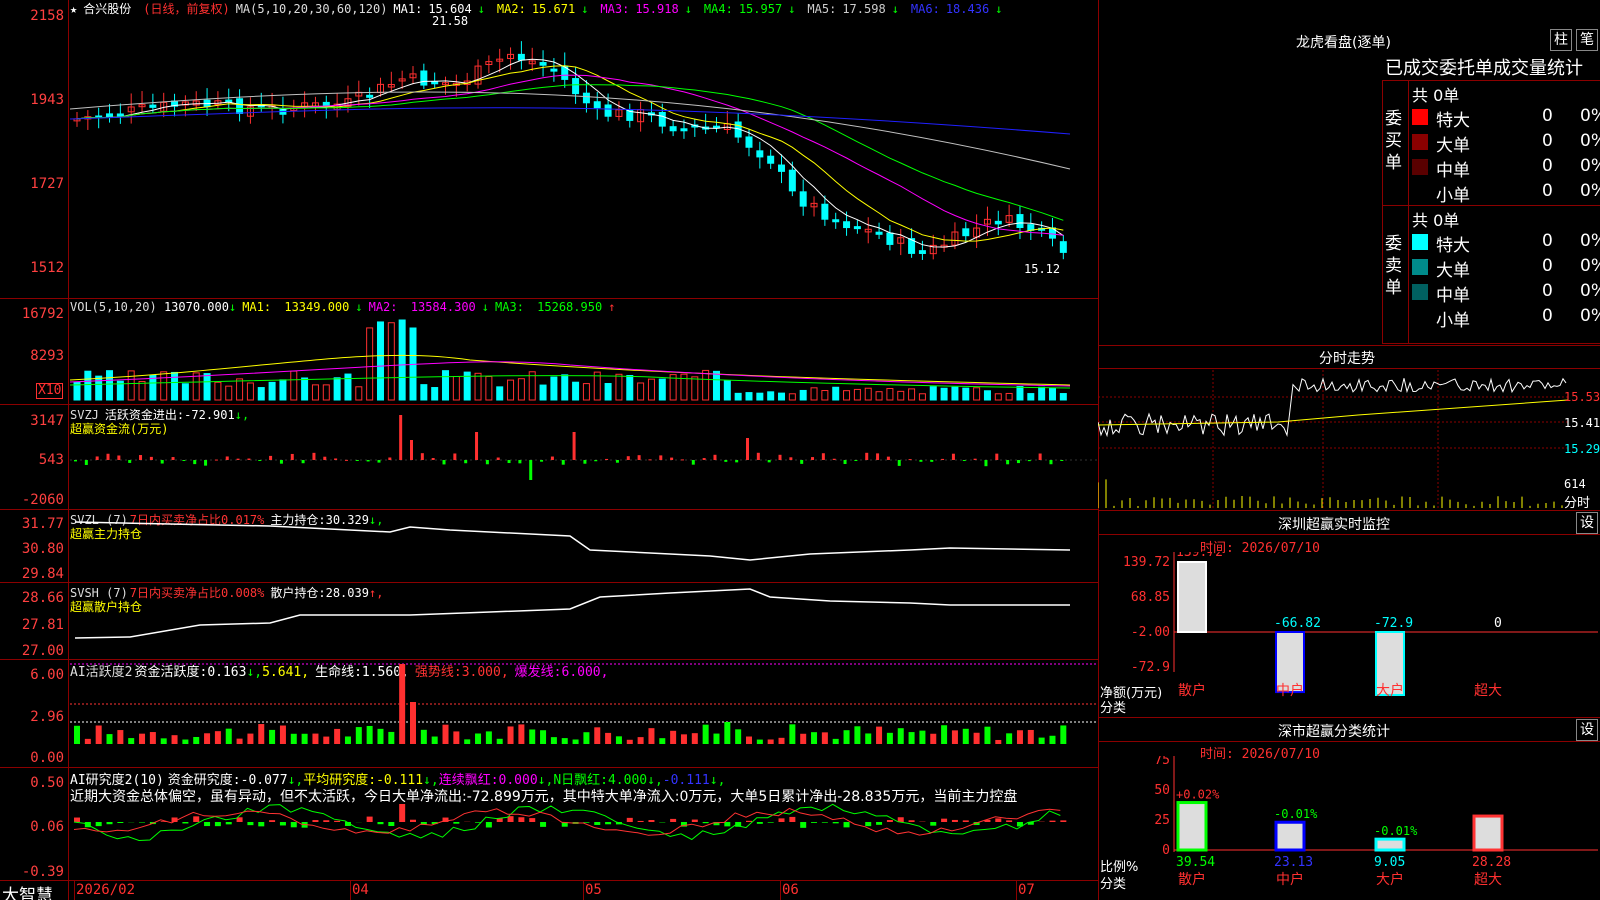 The height and width of the screenshot is (900, 1600). I want to click on lhb-cell: 小单, so click(1453, 196).